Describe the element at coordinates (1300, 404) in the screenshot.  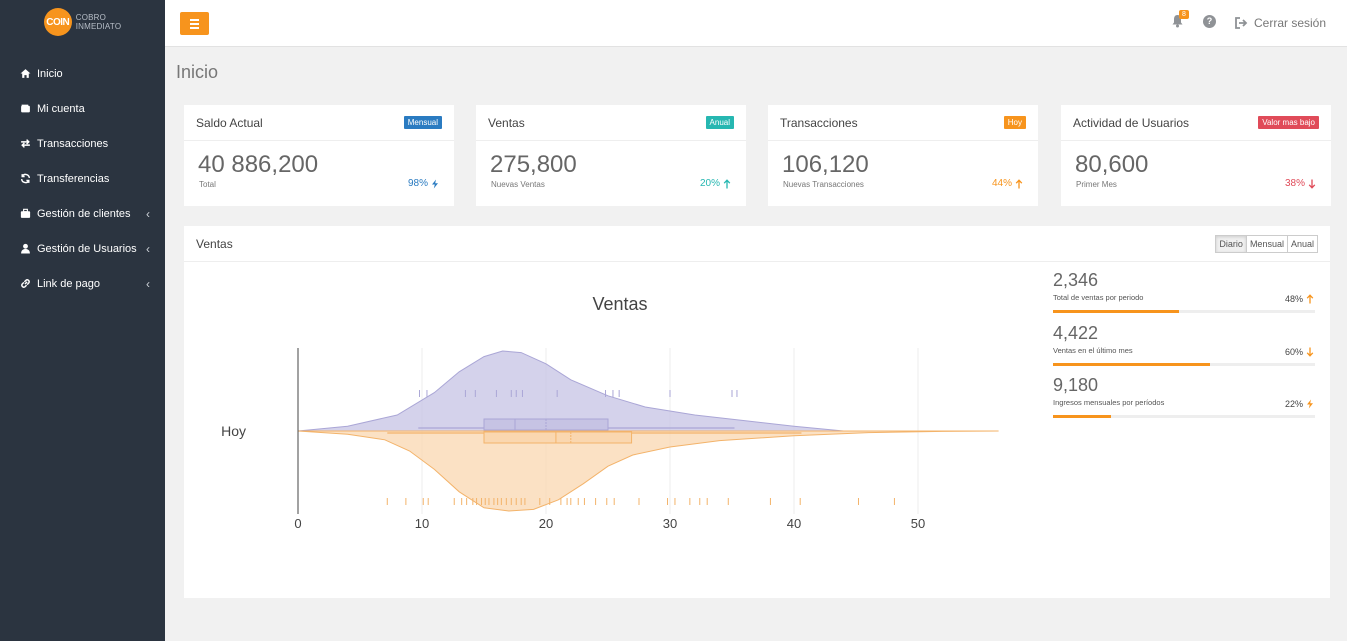
I see `stat-percent: 22%` at that location.